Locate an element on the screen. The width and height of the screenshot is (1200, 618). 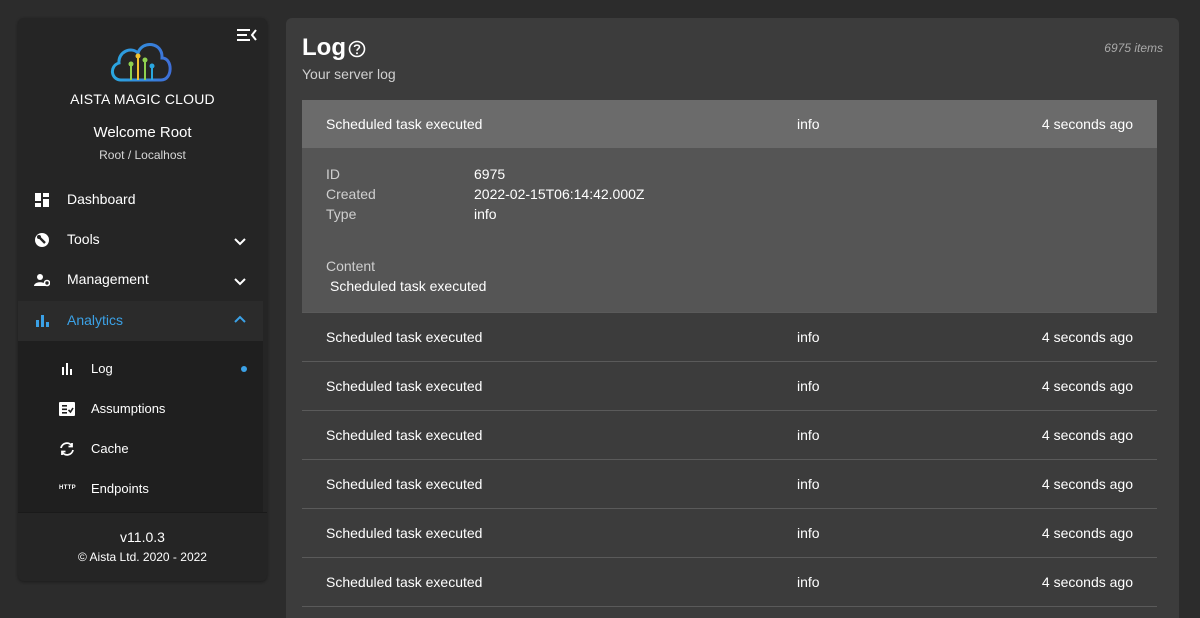
page-subtitle: Your server log is located at coordinates (349, 74).